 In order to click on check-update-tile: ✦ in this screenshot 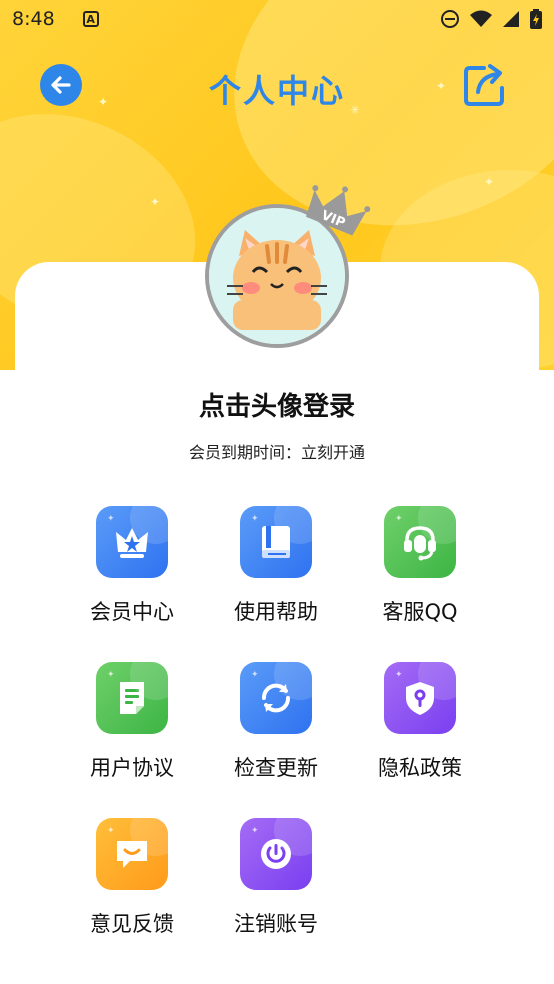, I will do `click(276, 698)`.